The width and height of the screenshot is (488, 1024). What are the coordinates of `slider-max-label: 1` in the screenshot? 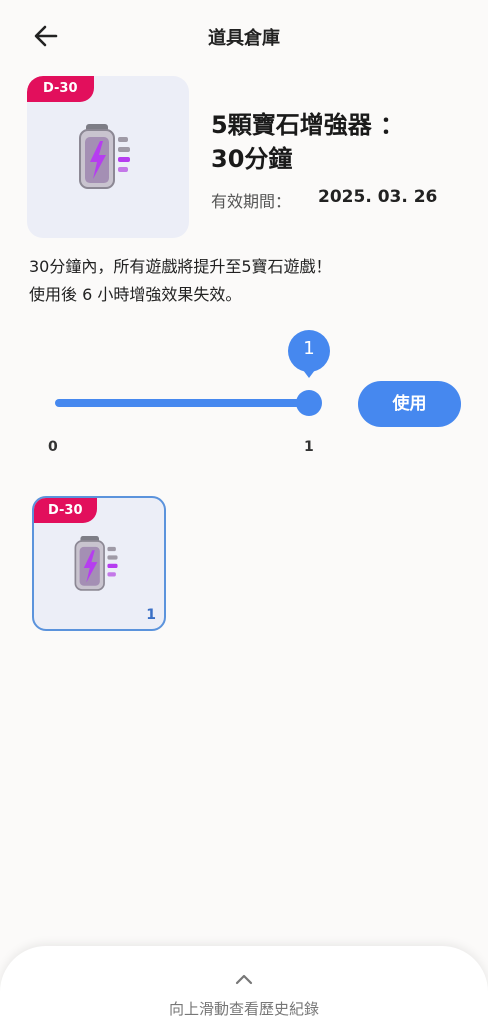 It's located at (309, 447).